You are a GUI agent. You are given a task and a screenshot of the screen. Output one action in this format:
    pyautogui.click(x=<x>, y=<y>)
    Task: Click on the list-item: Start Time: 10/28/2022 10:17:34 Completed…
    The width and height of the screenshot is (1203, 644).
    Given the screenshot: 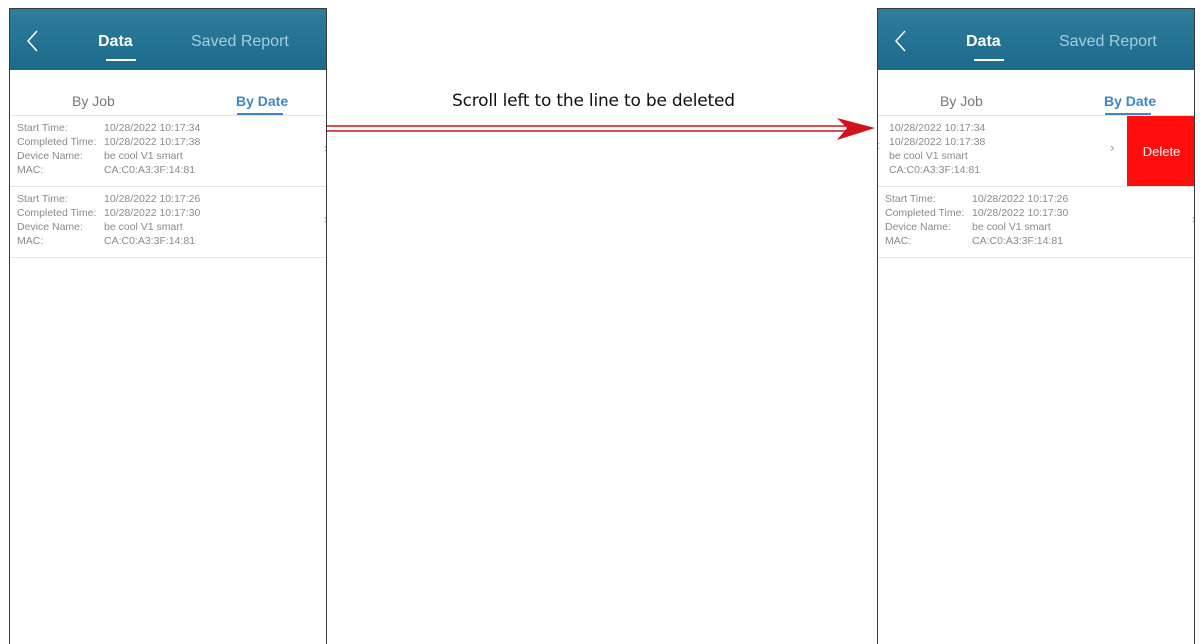 What is the action you would take?
    pyautogui.click(x=168, y=151)
    